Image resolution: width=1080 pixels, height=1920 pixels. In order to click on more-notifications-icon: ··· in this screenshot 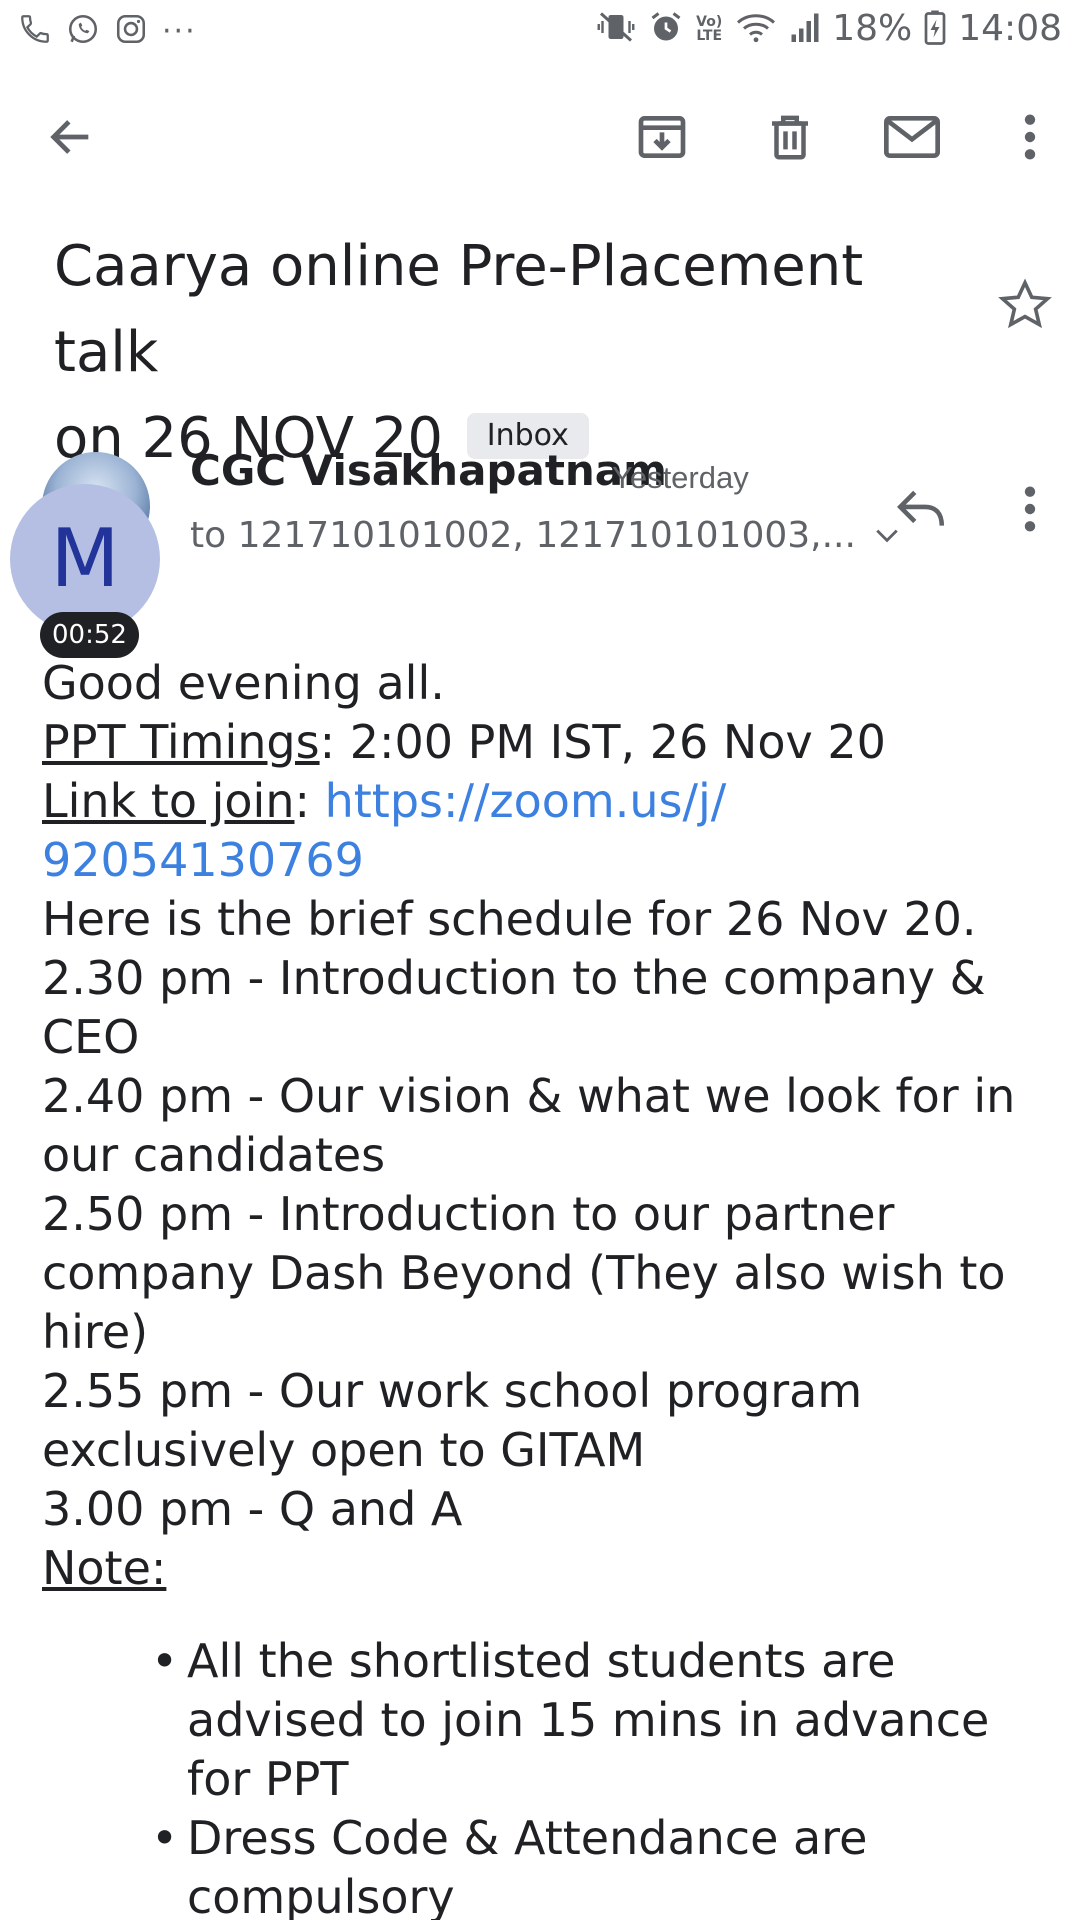, I will do `click(179, 31)`.